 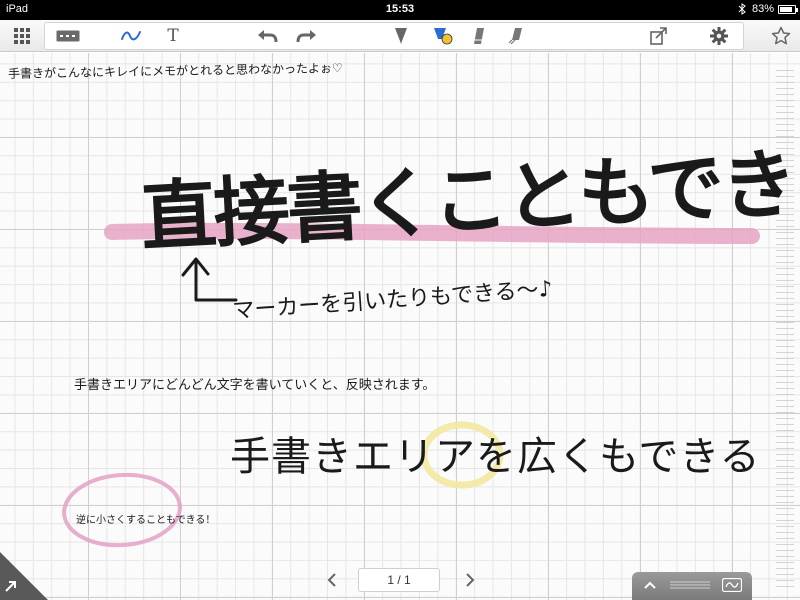 I want to click on handwritten-area-text: 手書きエリアを広くもできる, so click(x=495, y=457).